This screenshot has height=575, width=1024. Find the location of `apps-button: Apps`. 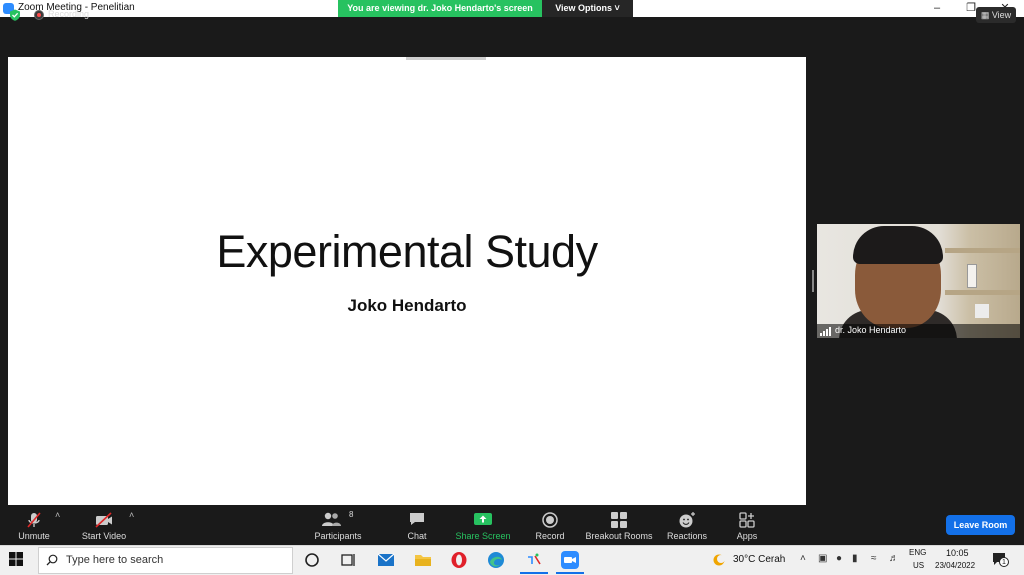

apps-button: Apps is located at coordinates (747, 525).